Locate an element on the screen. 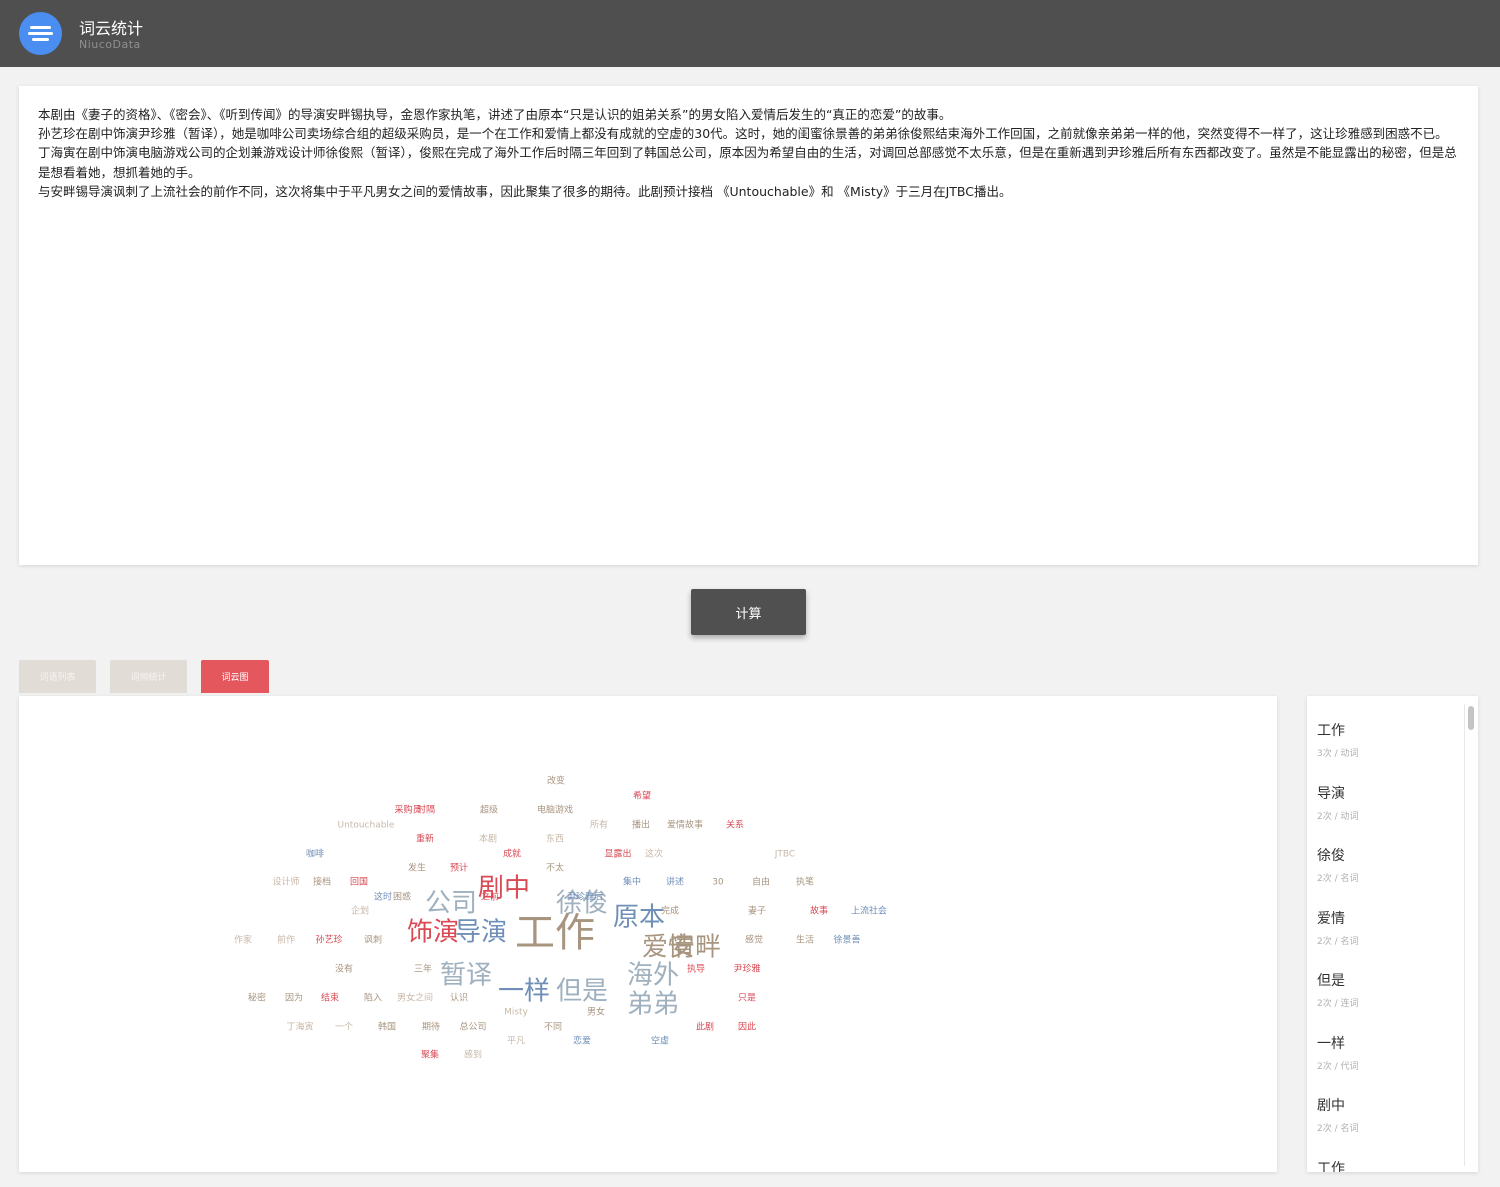 This screenshot has width=1500, height=1187. list-item: 工作 3次 / 动词 is located at coordinates (1337, 739).